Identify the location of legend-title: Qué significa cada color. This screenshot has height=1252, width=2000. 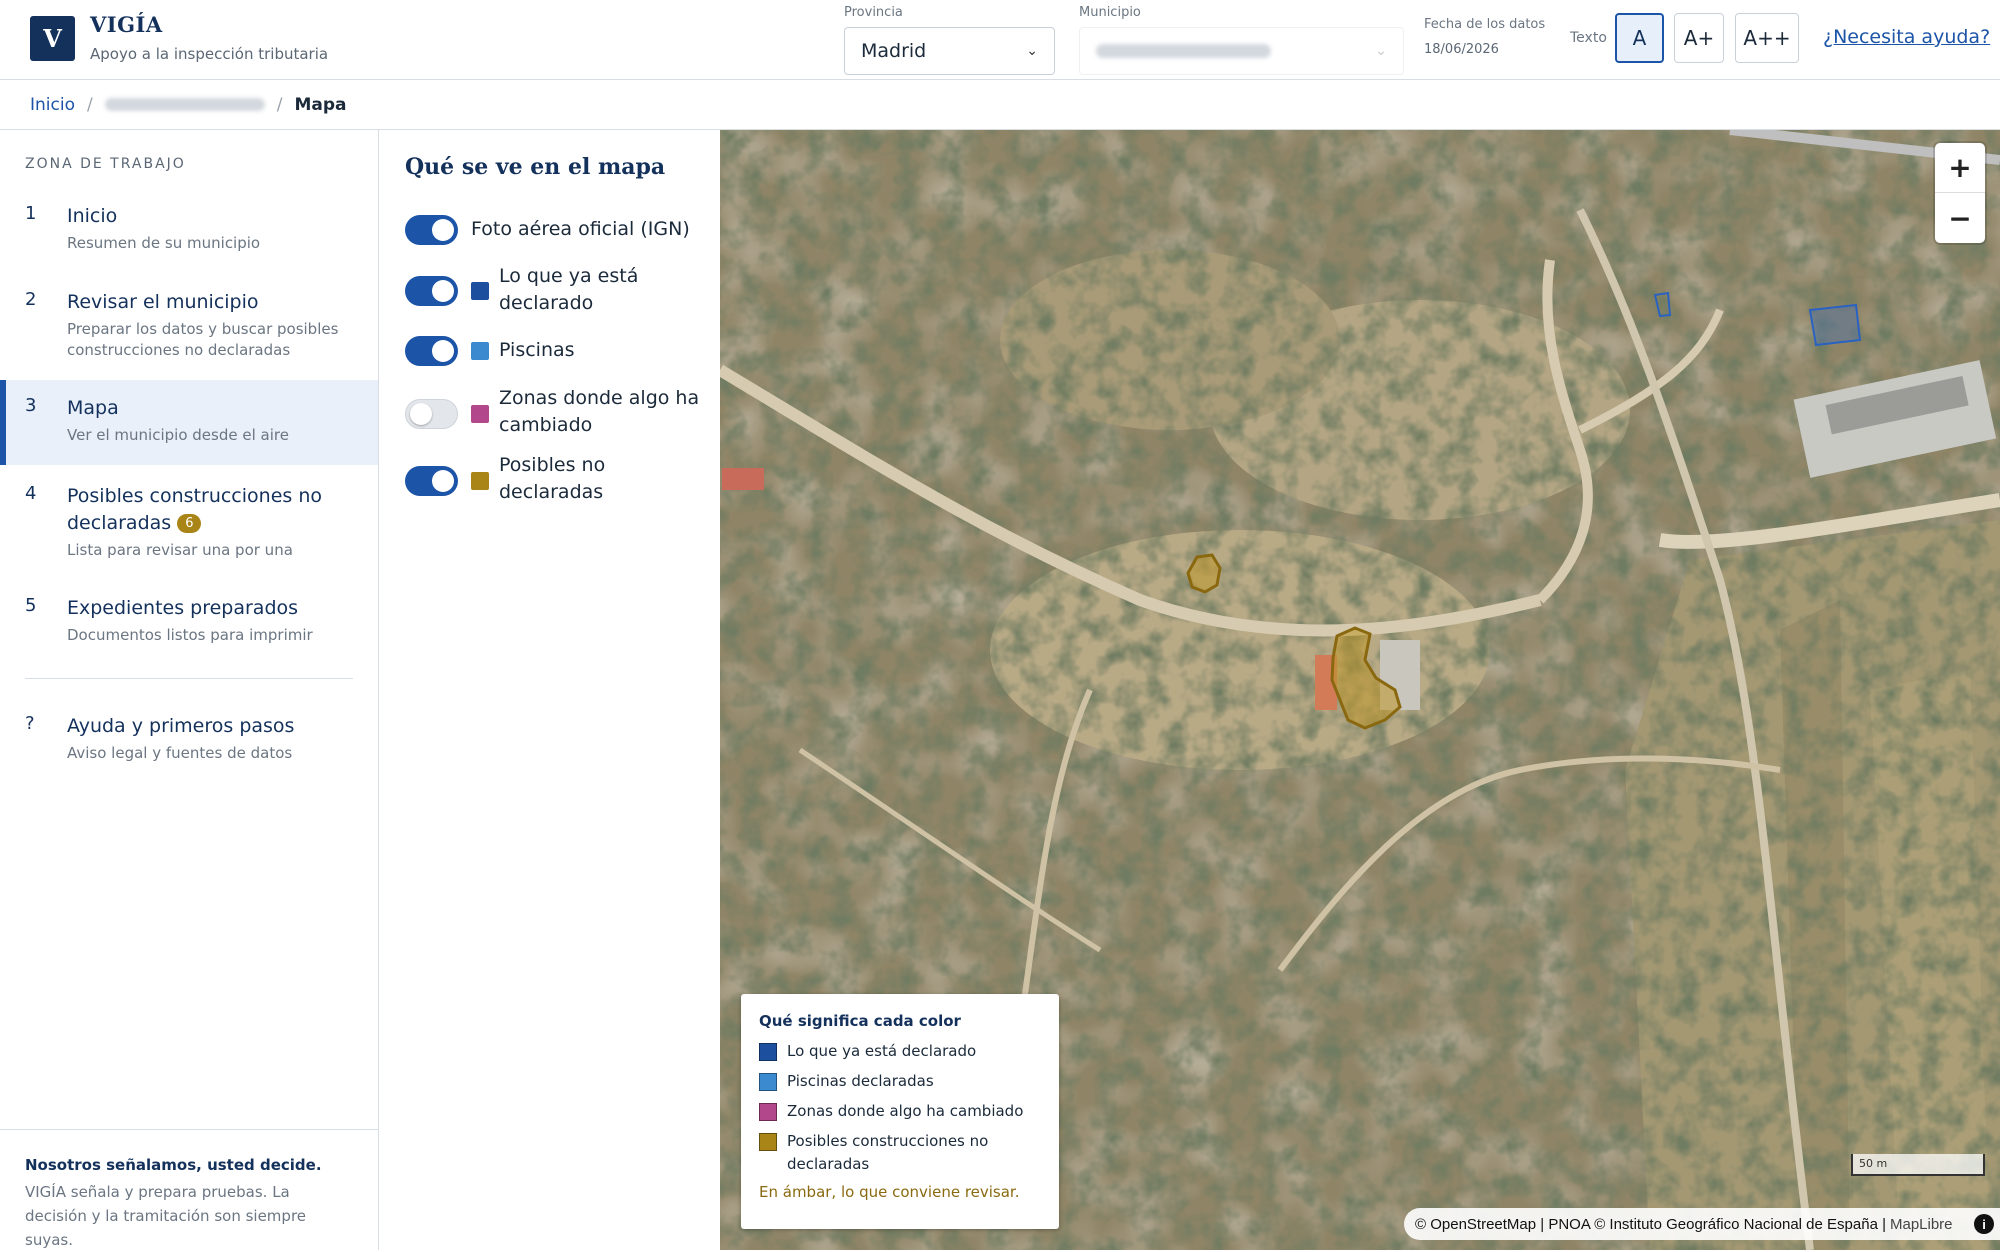
(860, 1021).